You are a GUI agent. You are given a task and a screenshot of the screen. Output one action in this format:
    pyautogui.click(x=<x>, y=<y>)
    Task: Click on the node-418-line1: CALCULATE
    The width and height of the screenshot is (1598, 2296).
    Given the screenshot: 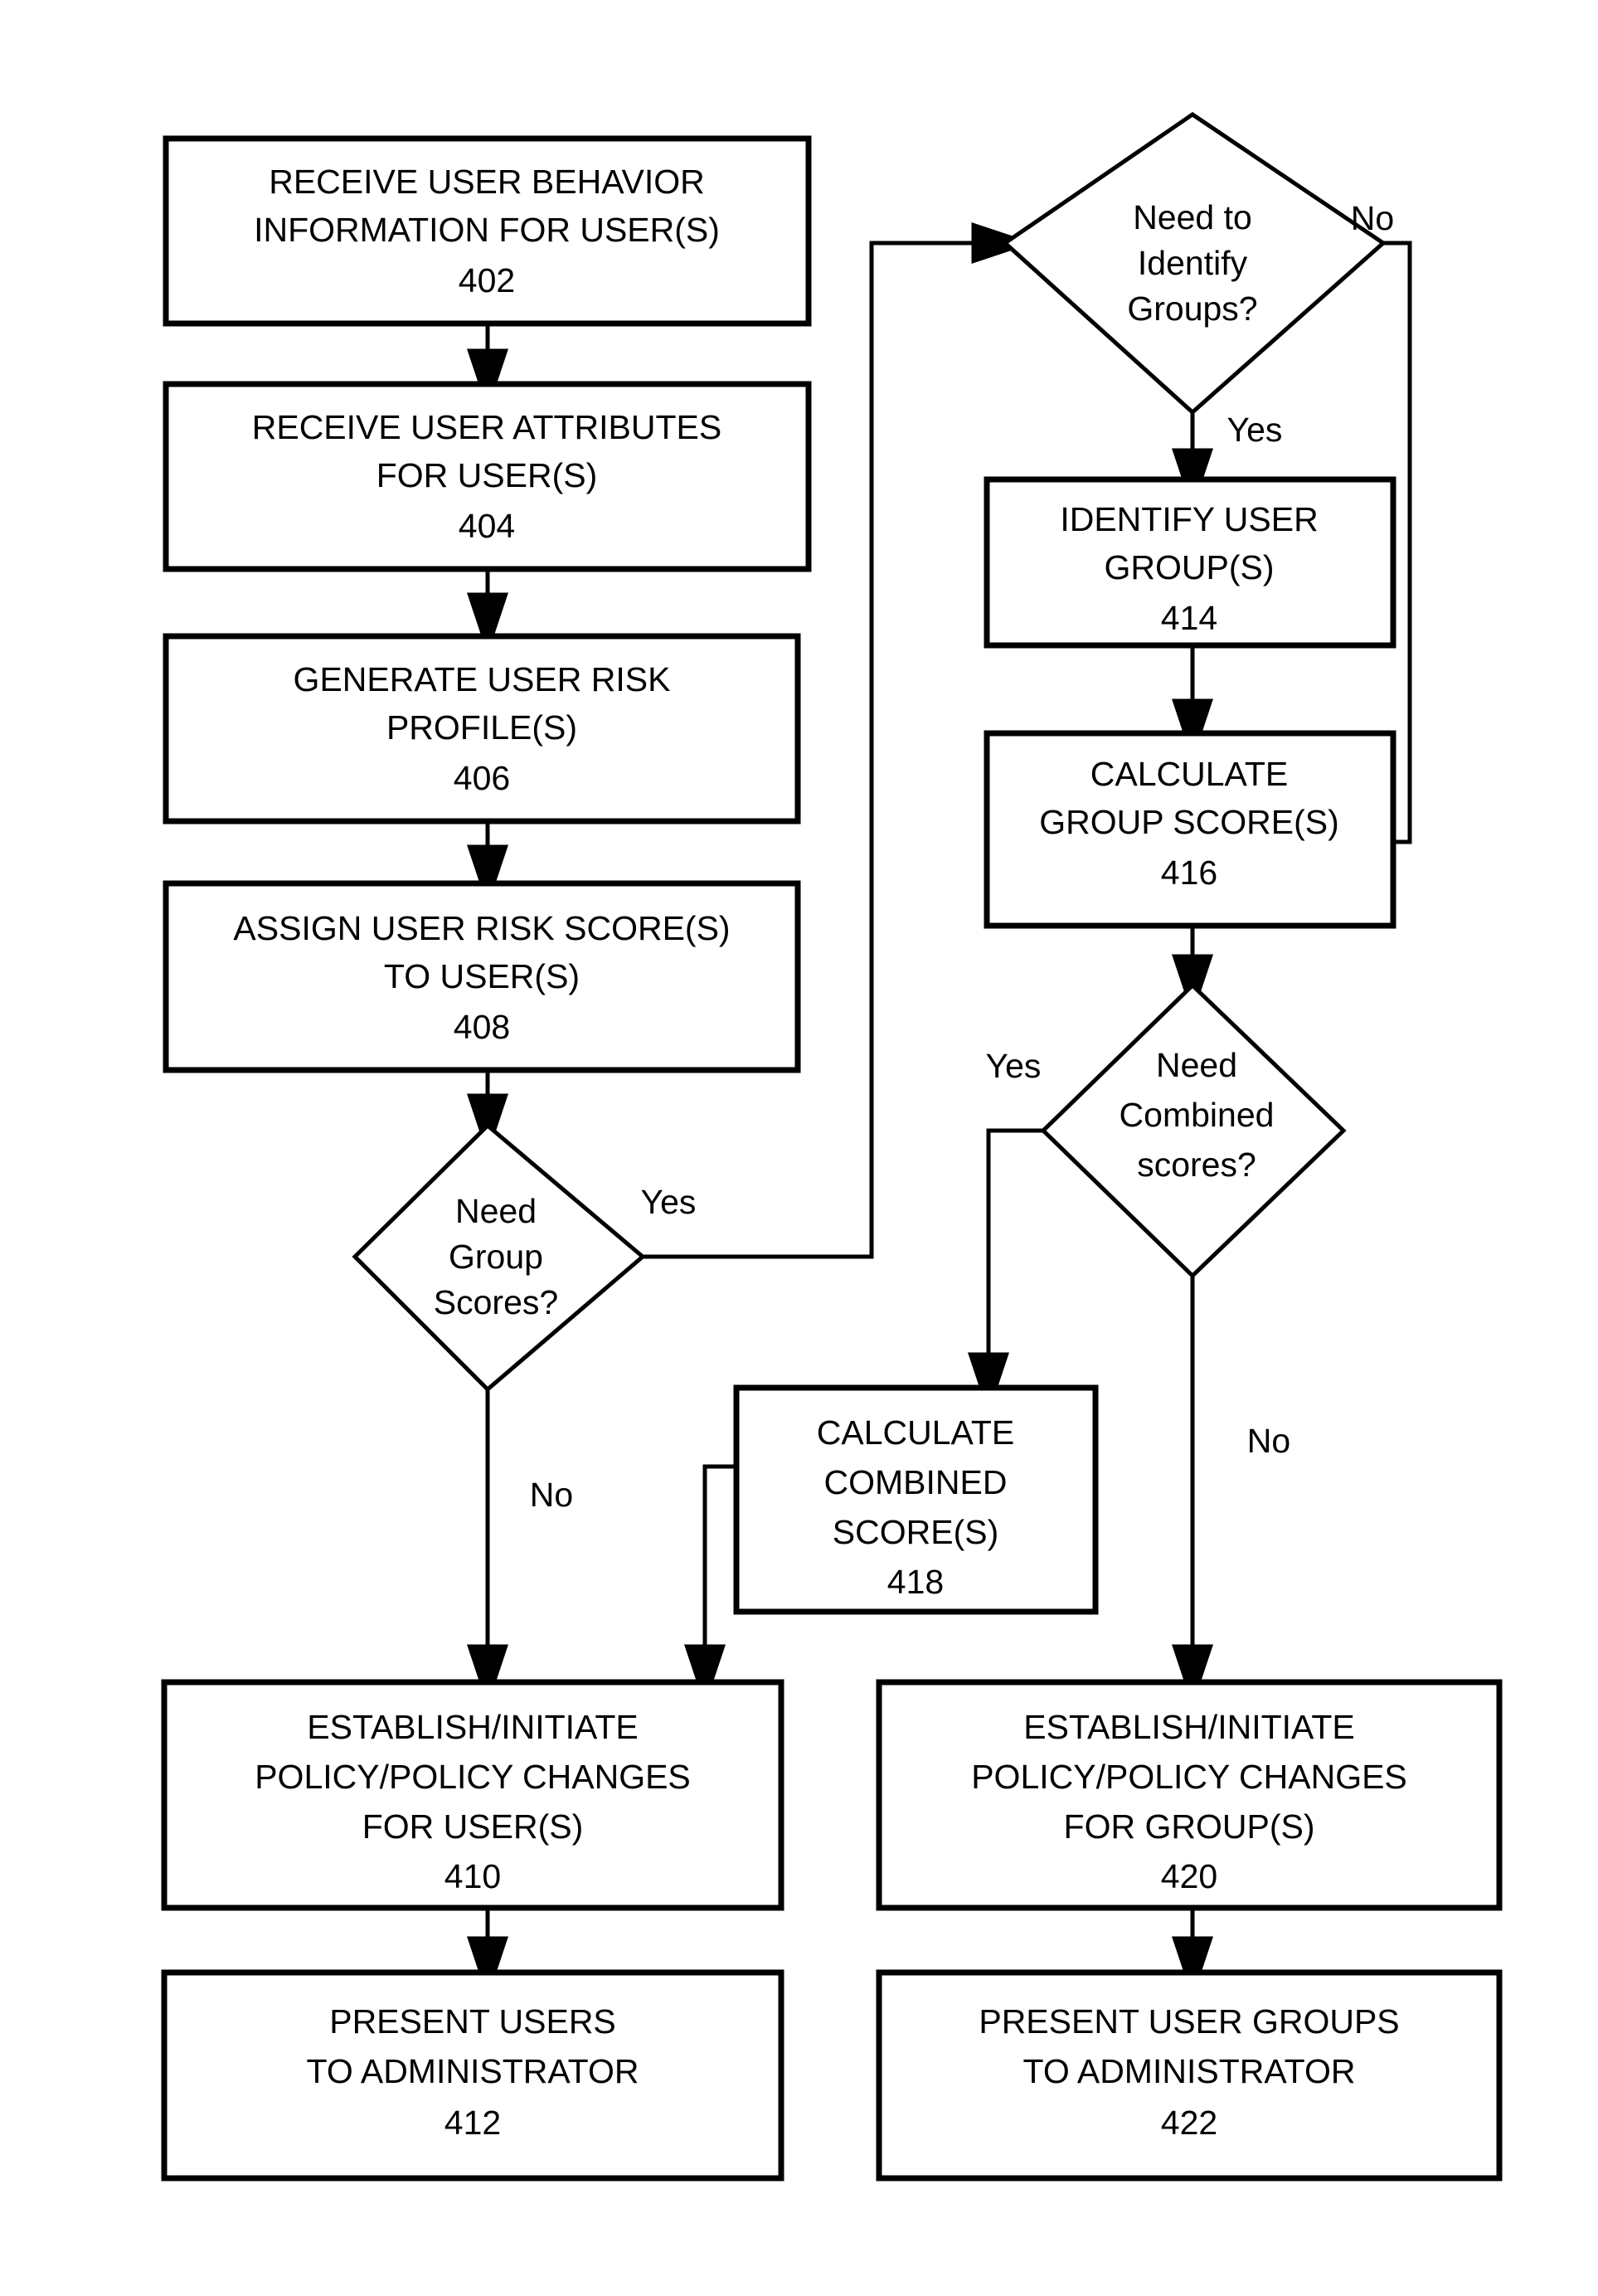 What is the action you would take?
    pyautogui.click(x=915, y=1433)
    